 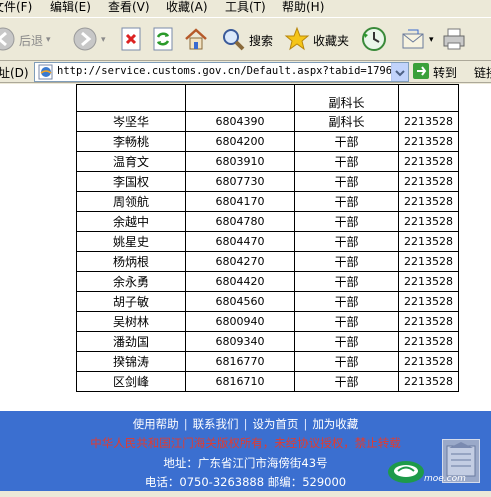 I want to click on cell-ext: 6804270, so click(x=240, y=261).